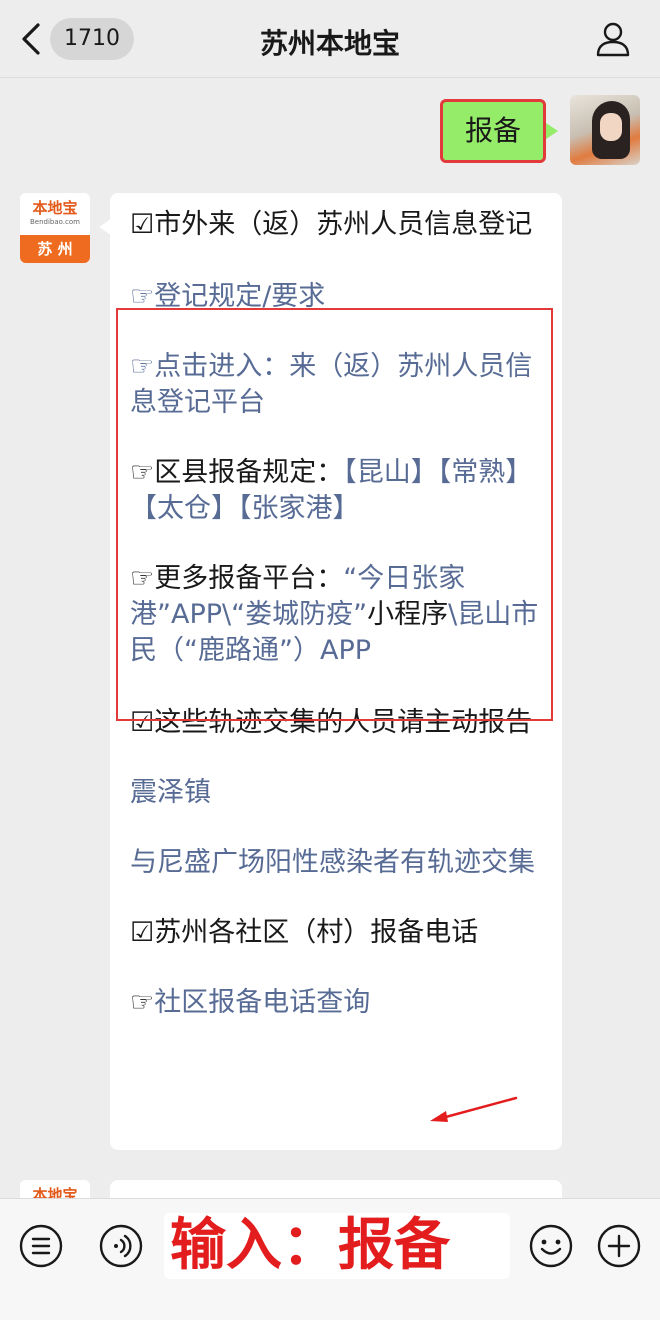 Image resolution: width=660 pixels, height=1320 pixels. What do you see at coordinates (142, 1002) in the screenshot?
I see `community-phone-prefix: ☞` at bounding box center [142, 1002].